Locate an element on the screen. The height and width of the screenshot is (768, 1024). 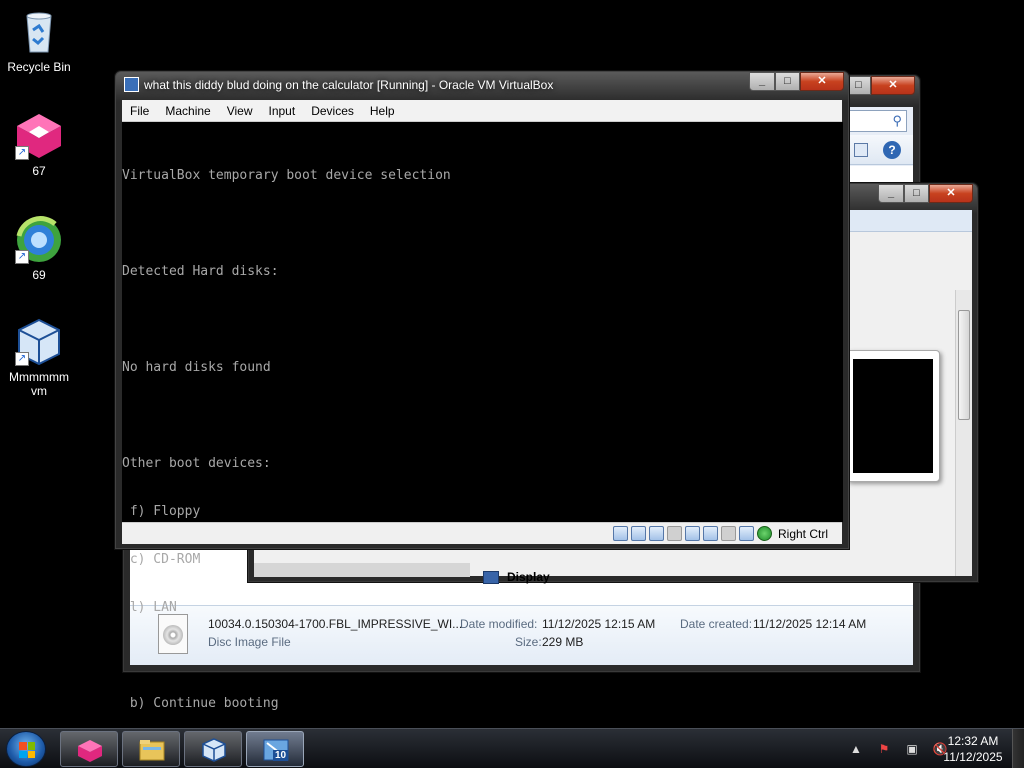
clock-date: 11/12/2025 is located at coordinates (973, 757).